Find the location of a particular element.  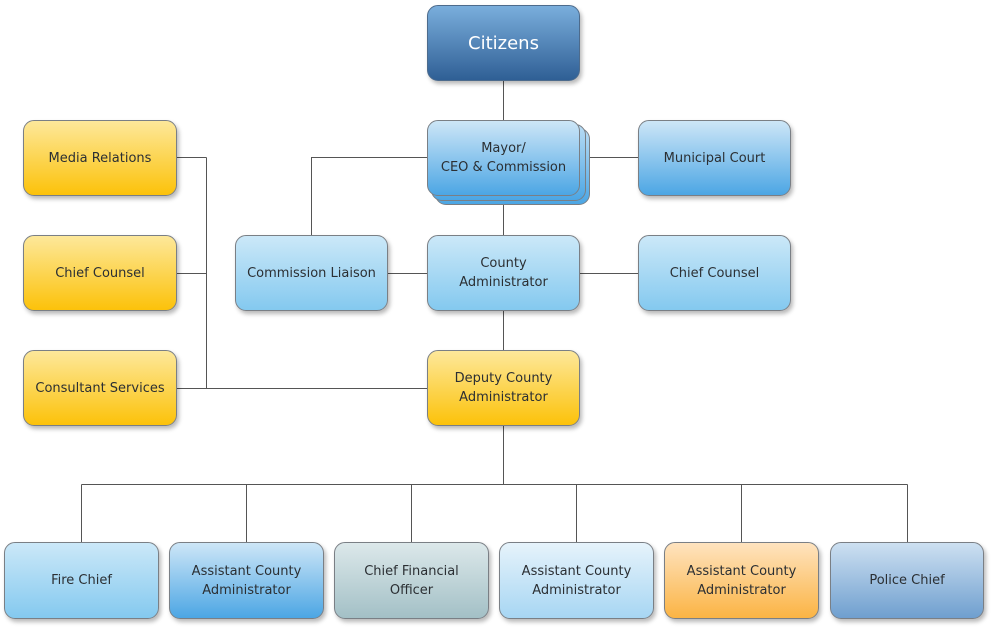

node-citizens: Citizens is located at coordinates (503, 43).